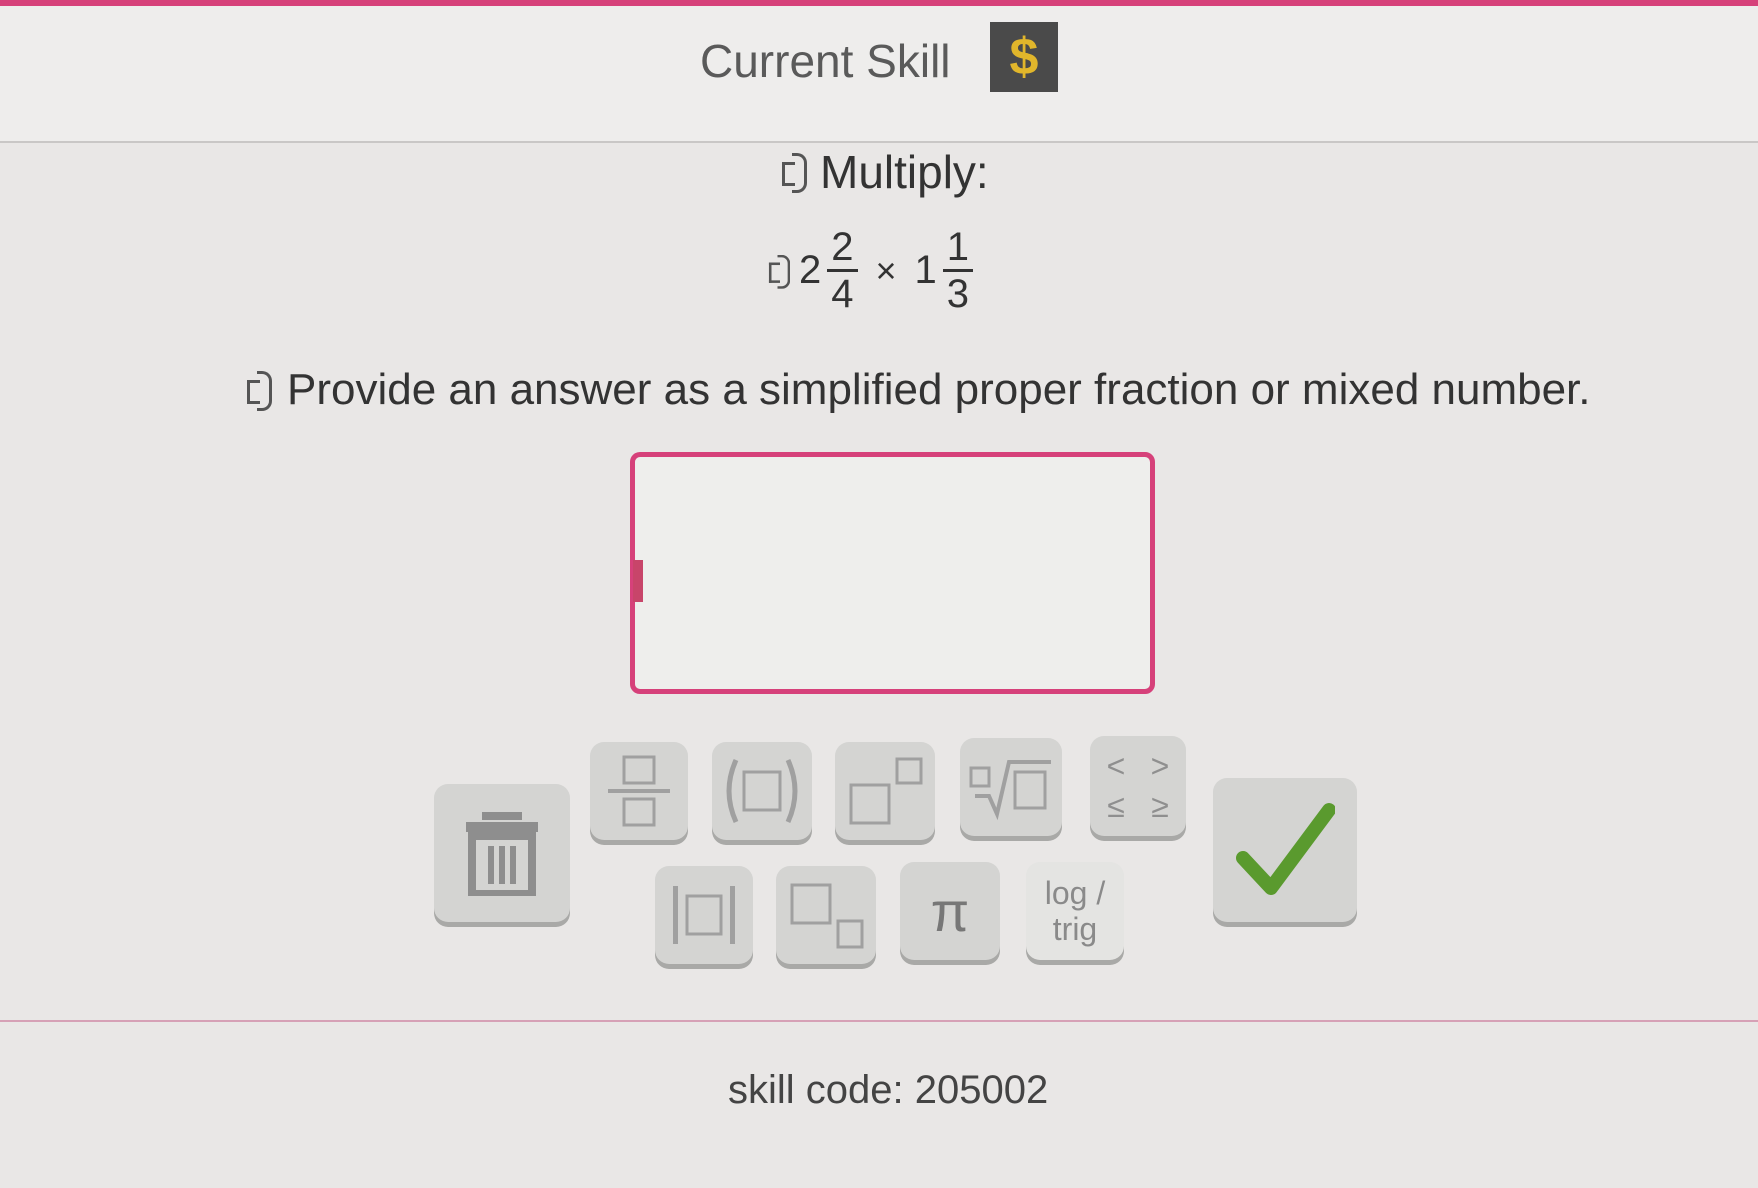 The width and height of the screenshot is (1758, 1188). I want to click on fraction: 1 3, so click(958, 270).